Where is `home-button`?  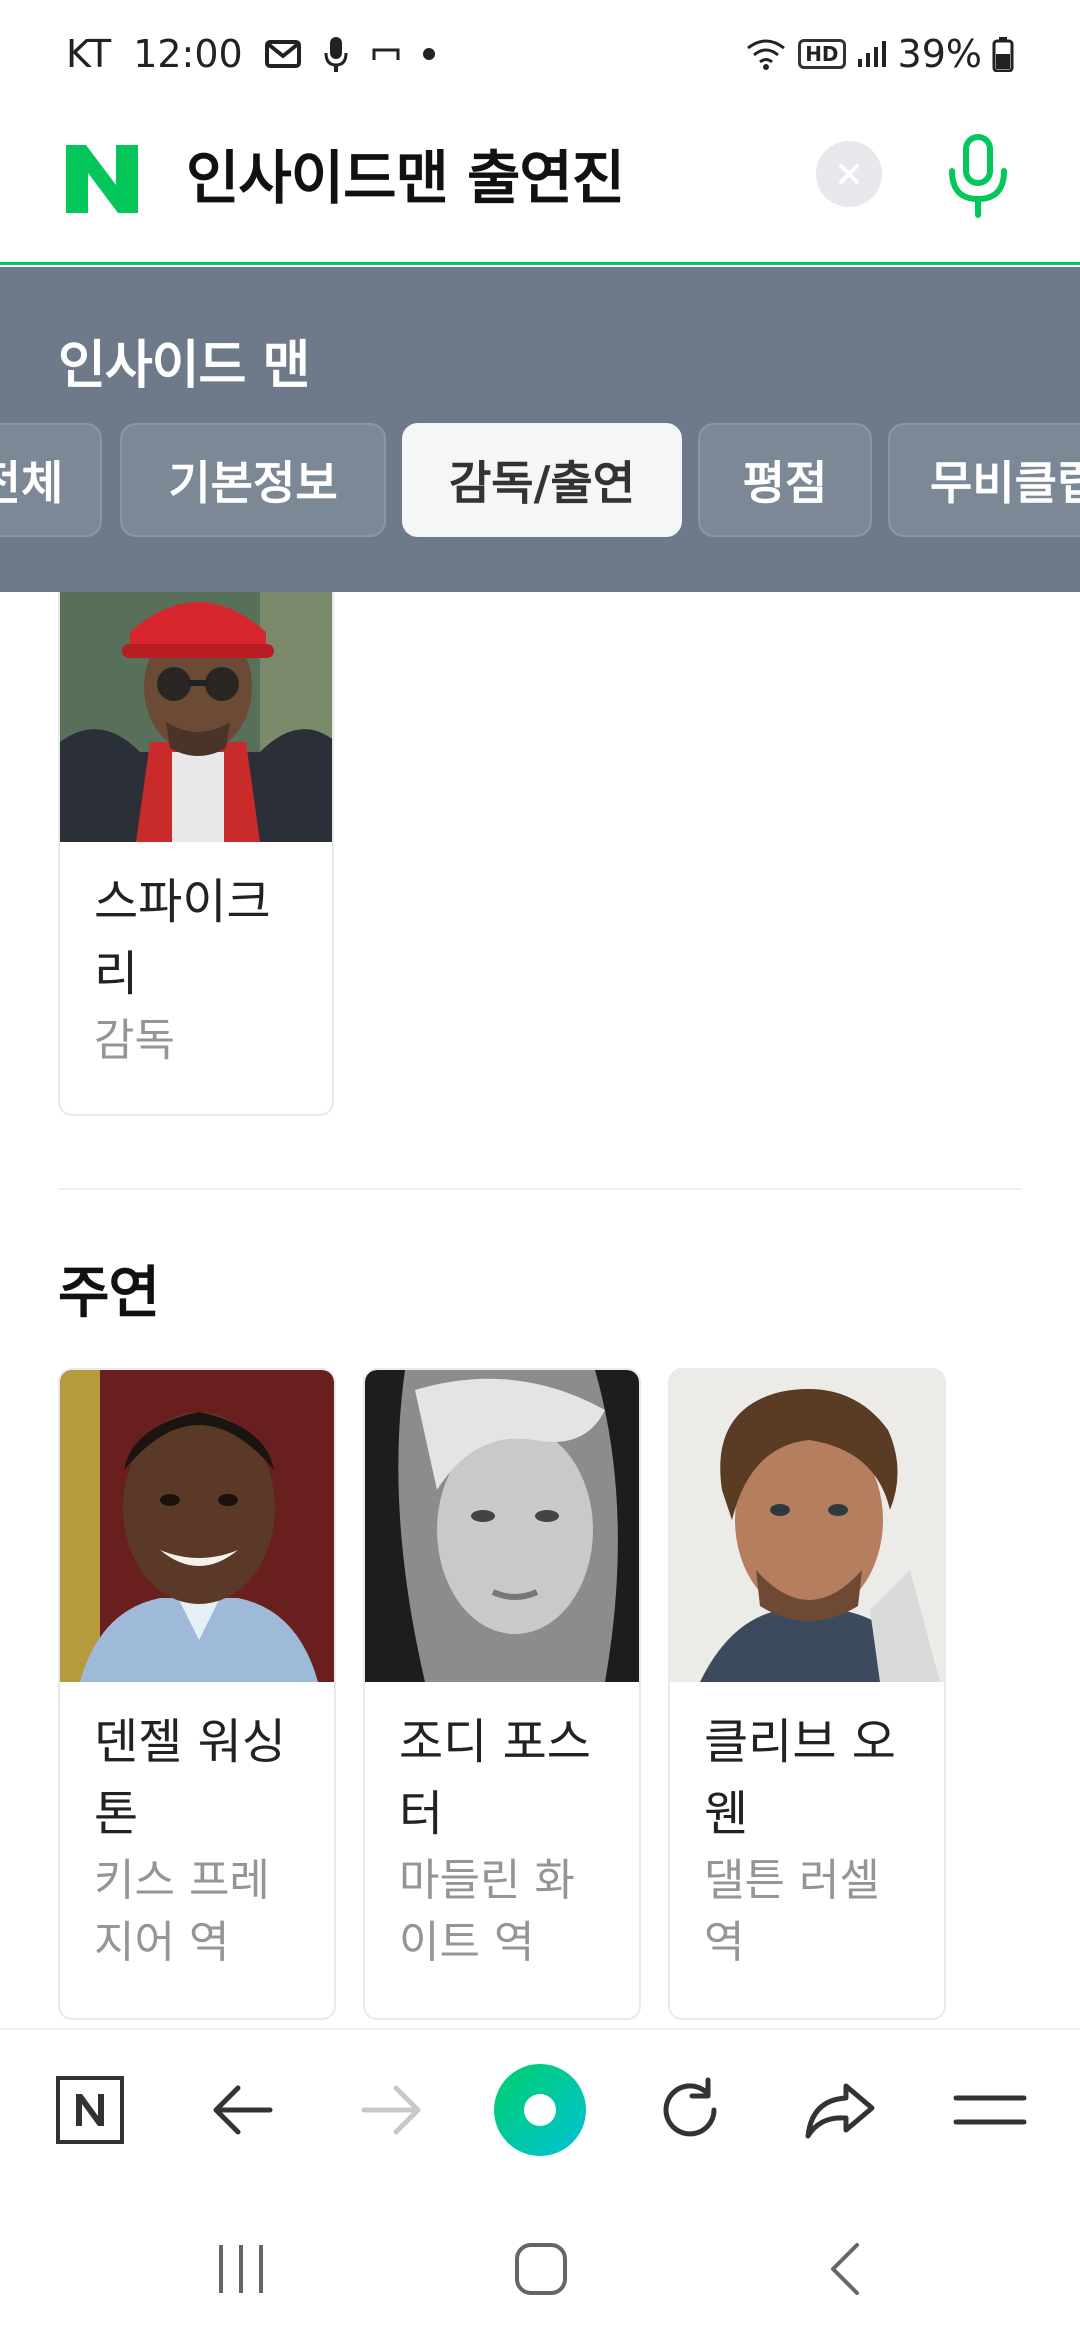 home-button is located at coordinates (541, 2269).